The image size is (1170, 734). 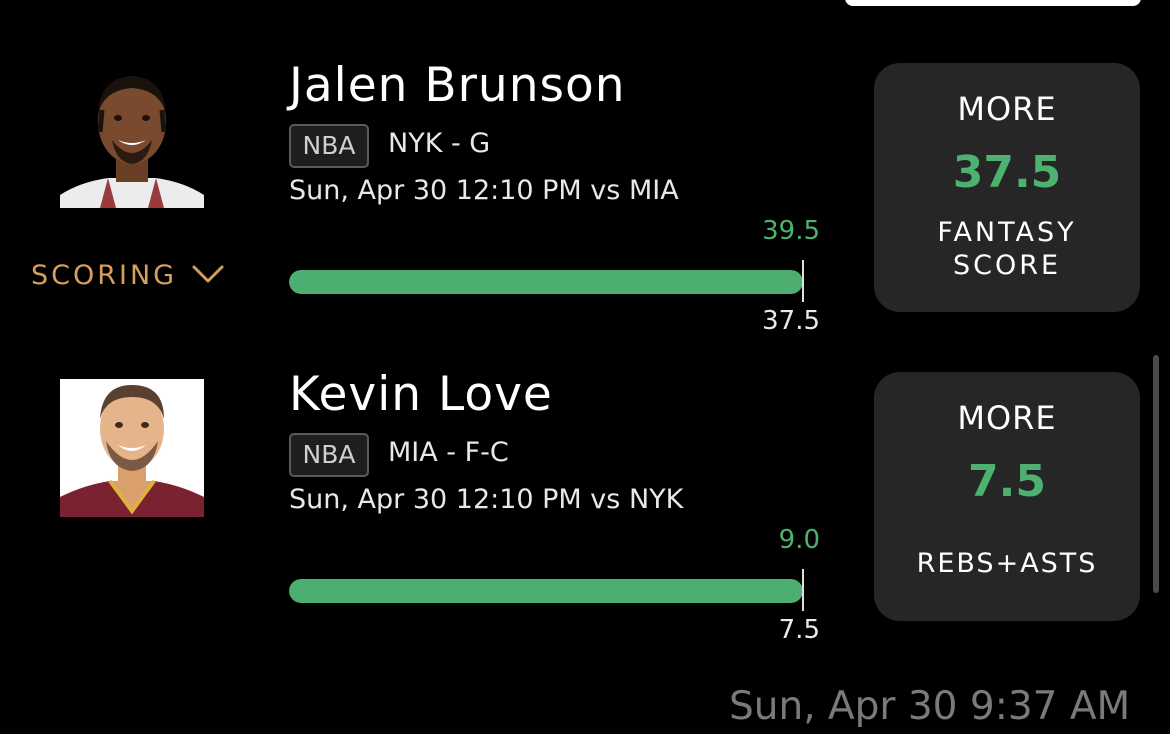 What do you see at coordinates (799, 540) in the screenshot?
I see `projection-value: 9.0` at bounding box center [799, 540].